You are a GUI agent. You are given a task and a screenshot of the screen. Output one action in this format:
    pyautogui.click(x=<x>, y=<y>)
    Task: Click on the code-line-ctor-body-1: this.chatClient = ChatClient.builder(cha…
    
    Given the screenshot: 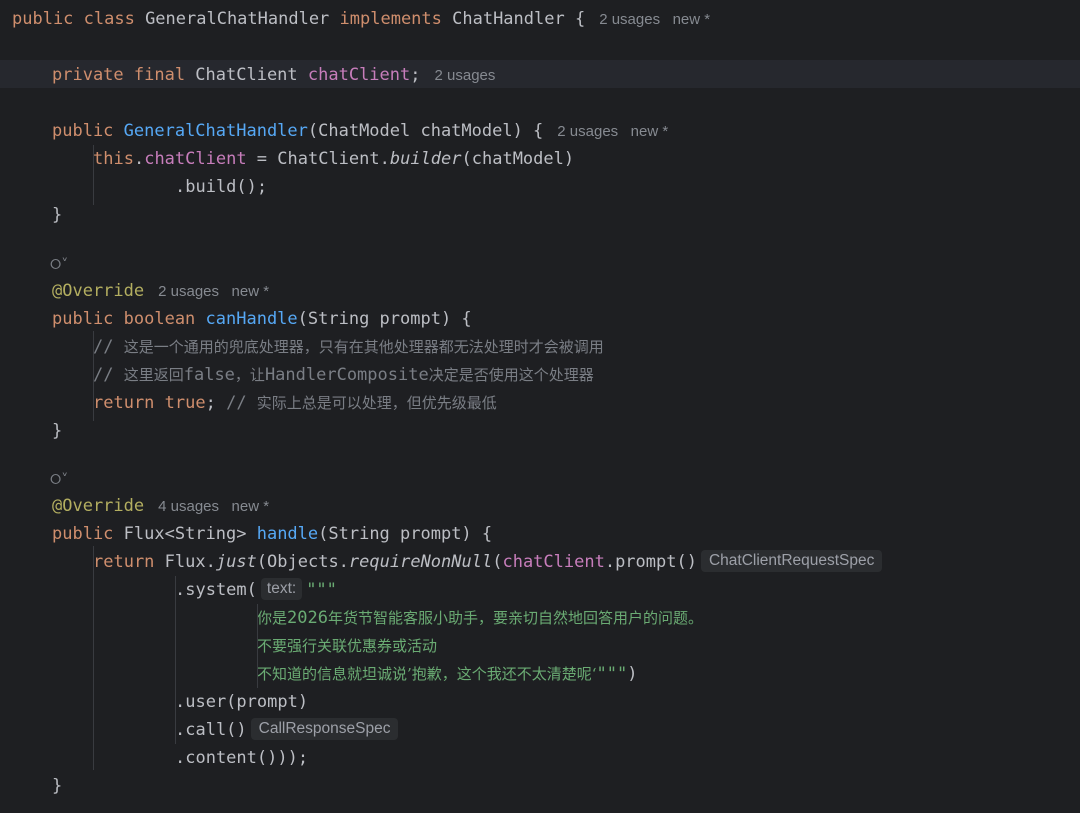 What is the action you would take?
    pyautogui.click(x=540, y=159)
    